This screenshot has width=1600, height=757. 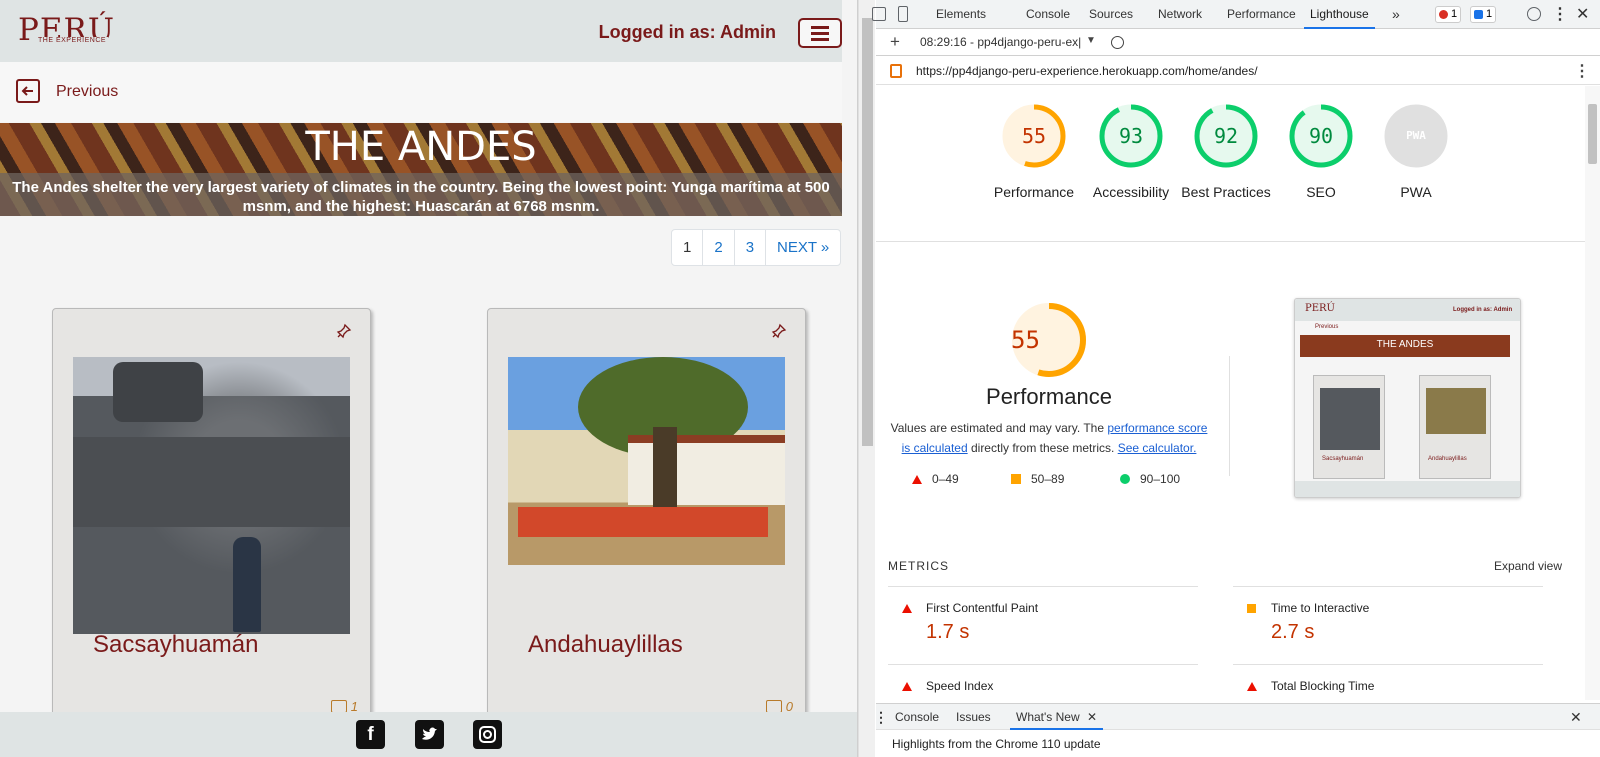 What do you see at coordinates (903, 14) in the screenshot?
I see `device-toolbar-icon` at bounding box center [903, 14].